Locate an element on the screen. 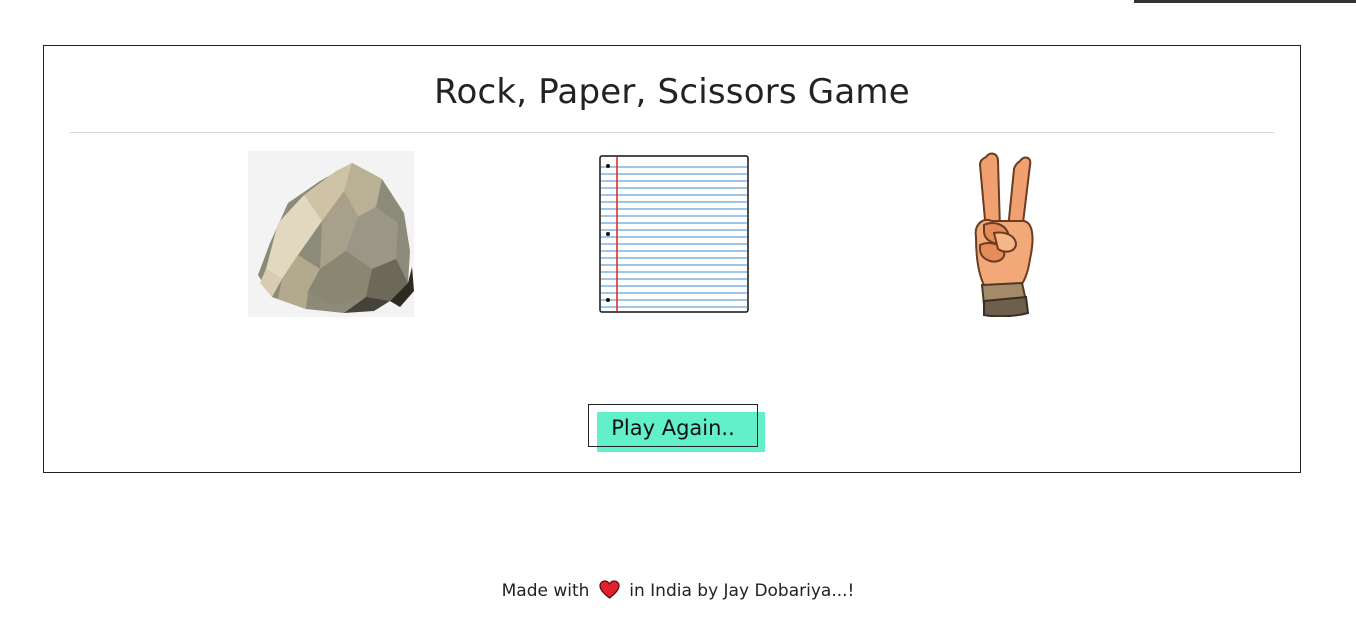 This screenshot has width=1356, height=636. rock-choice-button is located at coordinates (331, 234).